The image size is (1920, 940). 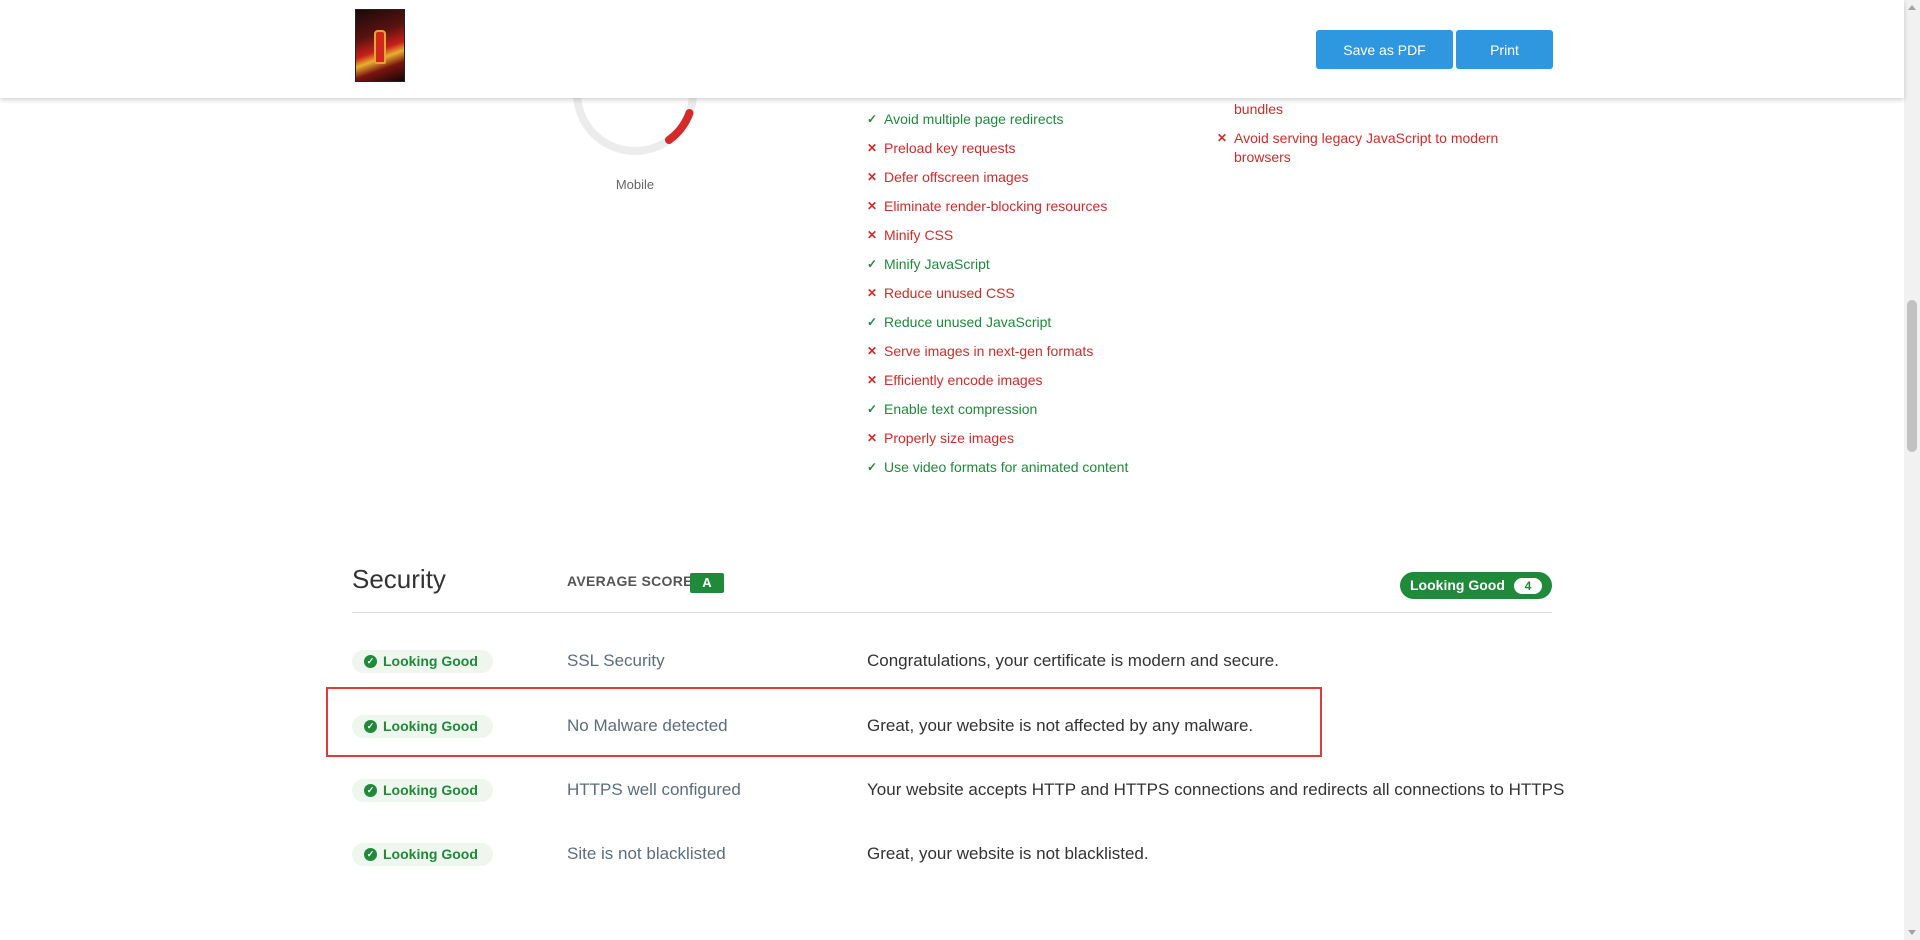 What do you see at coordinates (974, 119) in the screenshot?
I see `audit-label: Avoid multiple page redirects` at bounding box center [974, 119].